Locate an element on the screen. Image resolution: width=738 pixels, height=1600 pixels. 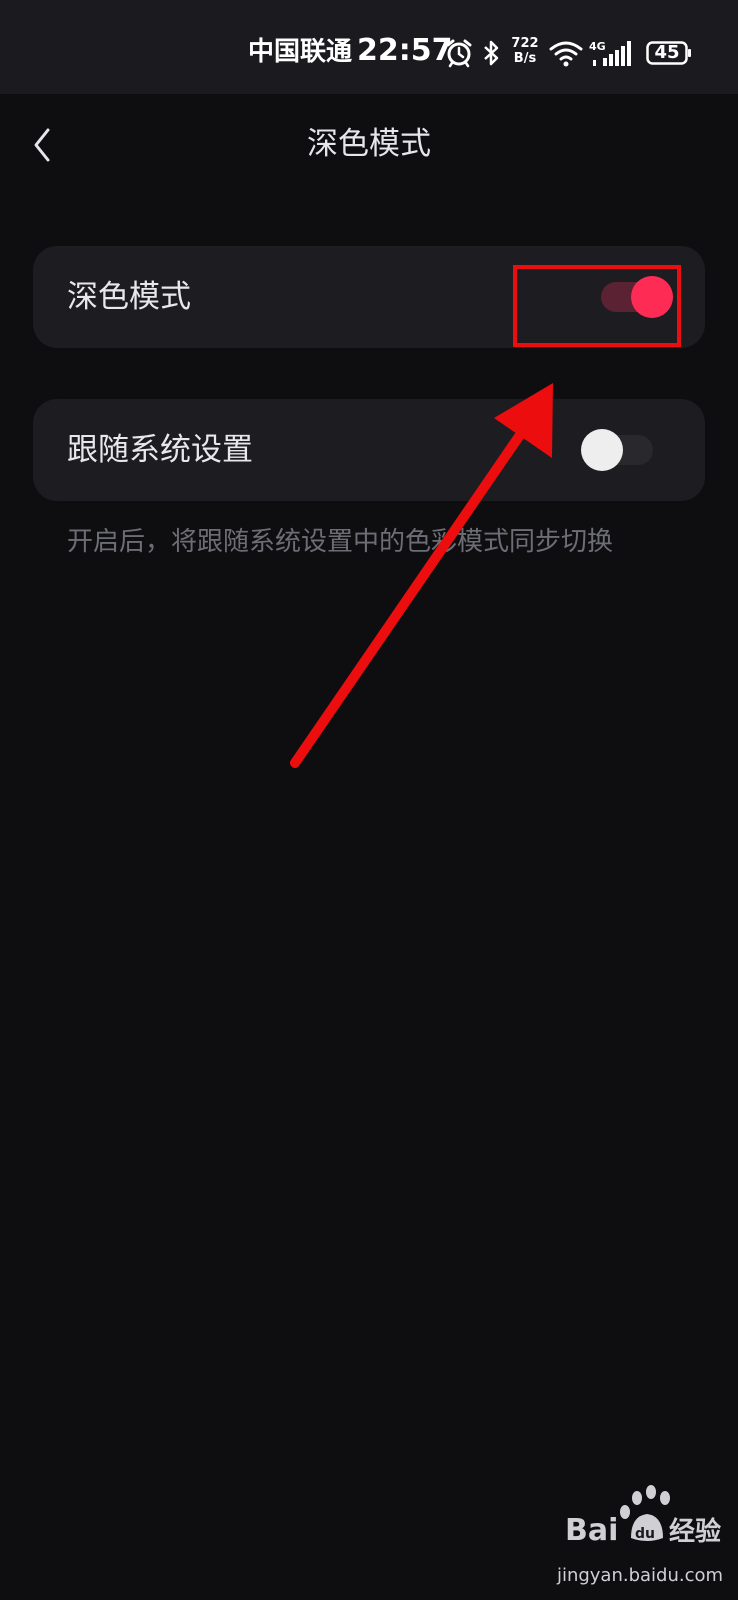
svg-text: du is located at coordinates (645, 1534).